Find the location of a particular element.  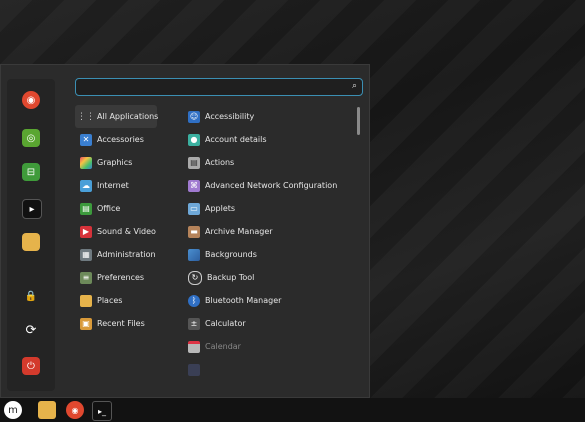

sound-video-icon: ▶ is located at coordinates (86, 231).